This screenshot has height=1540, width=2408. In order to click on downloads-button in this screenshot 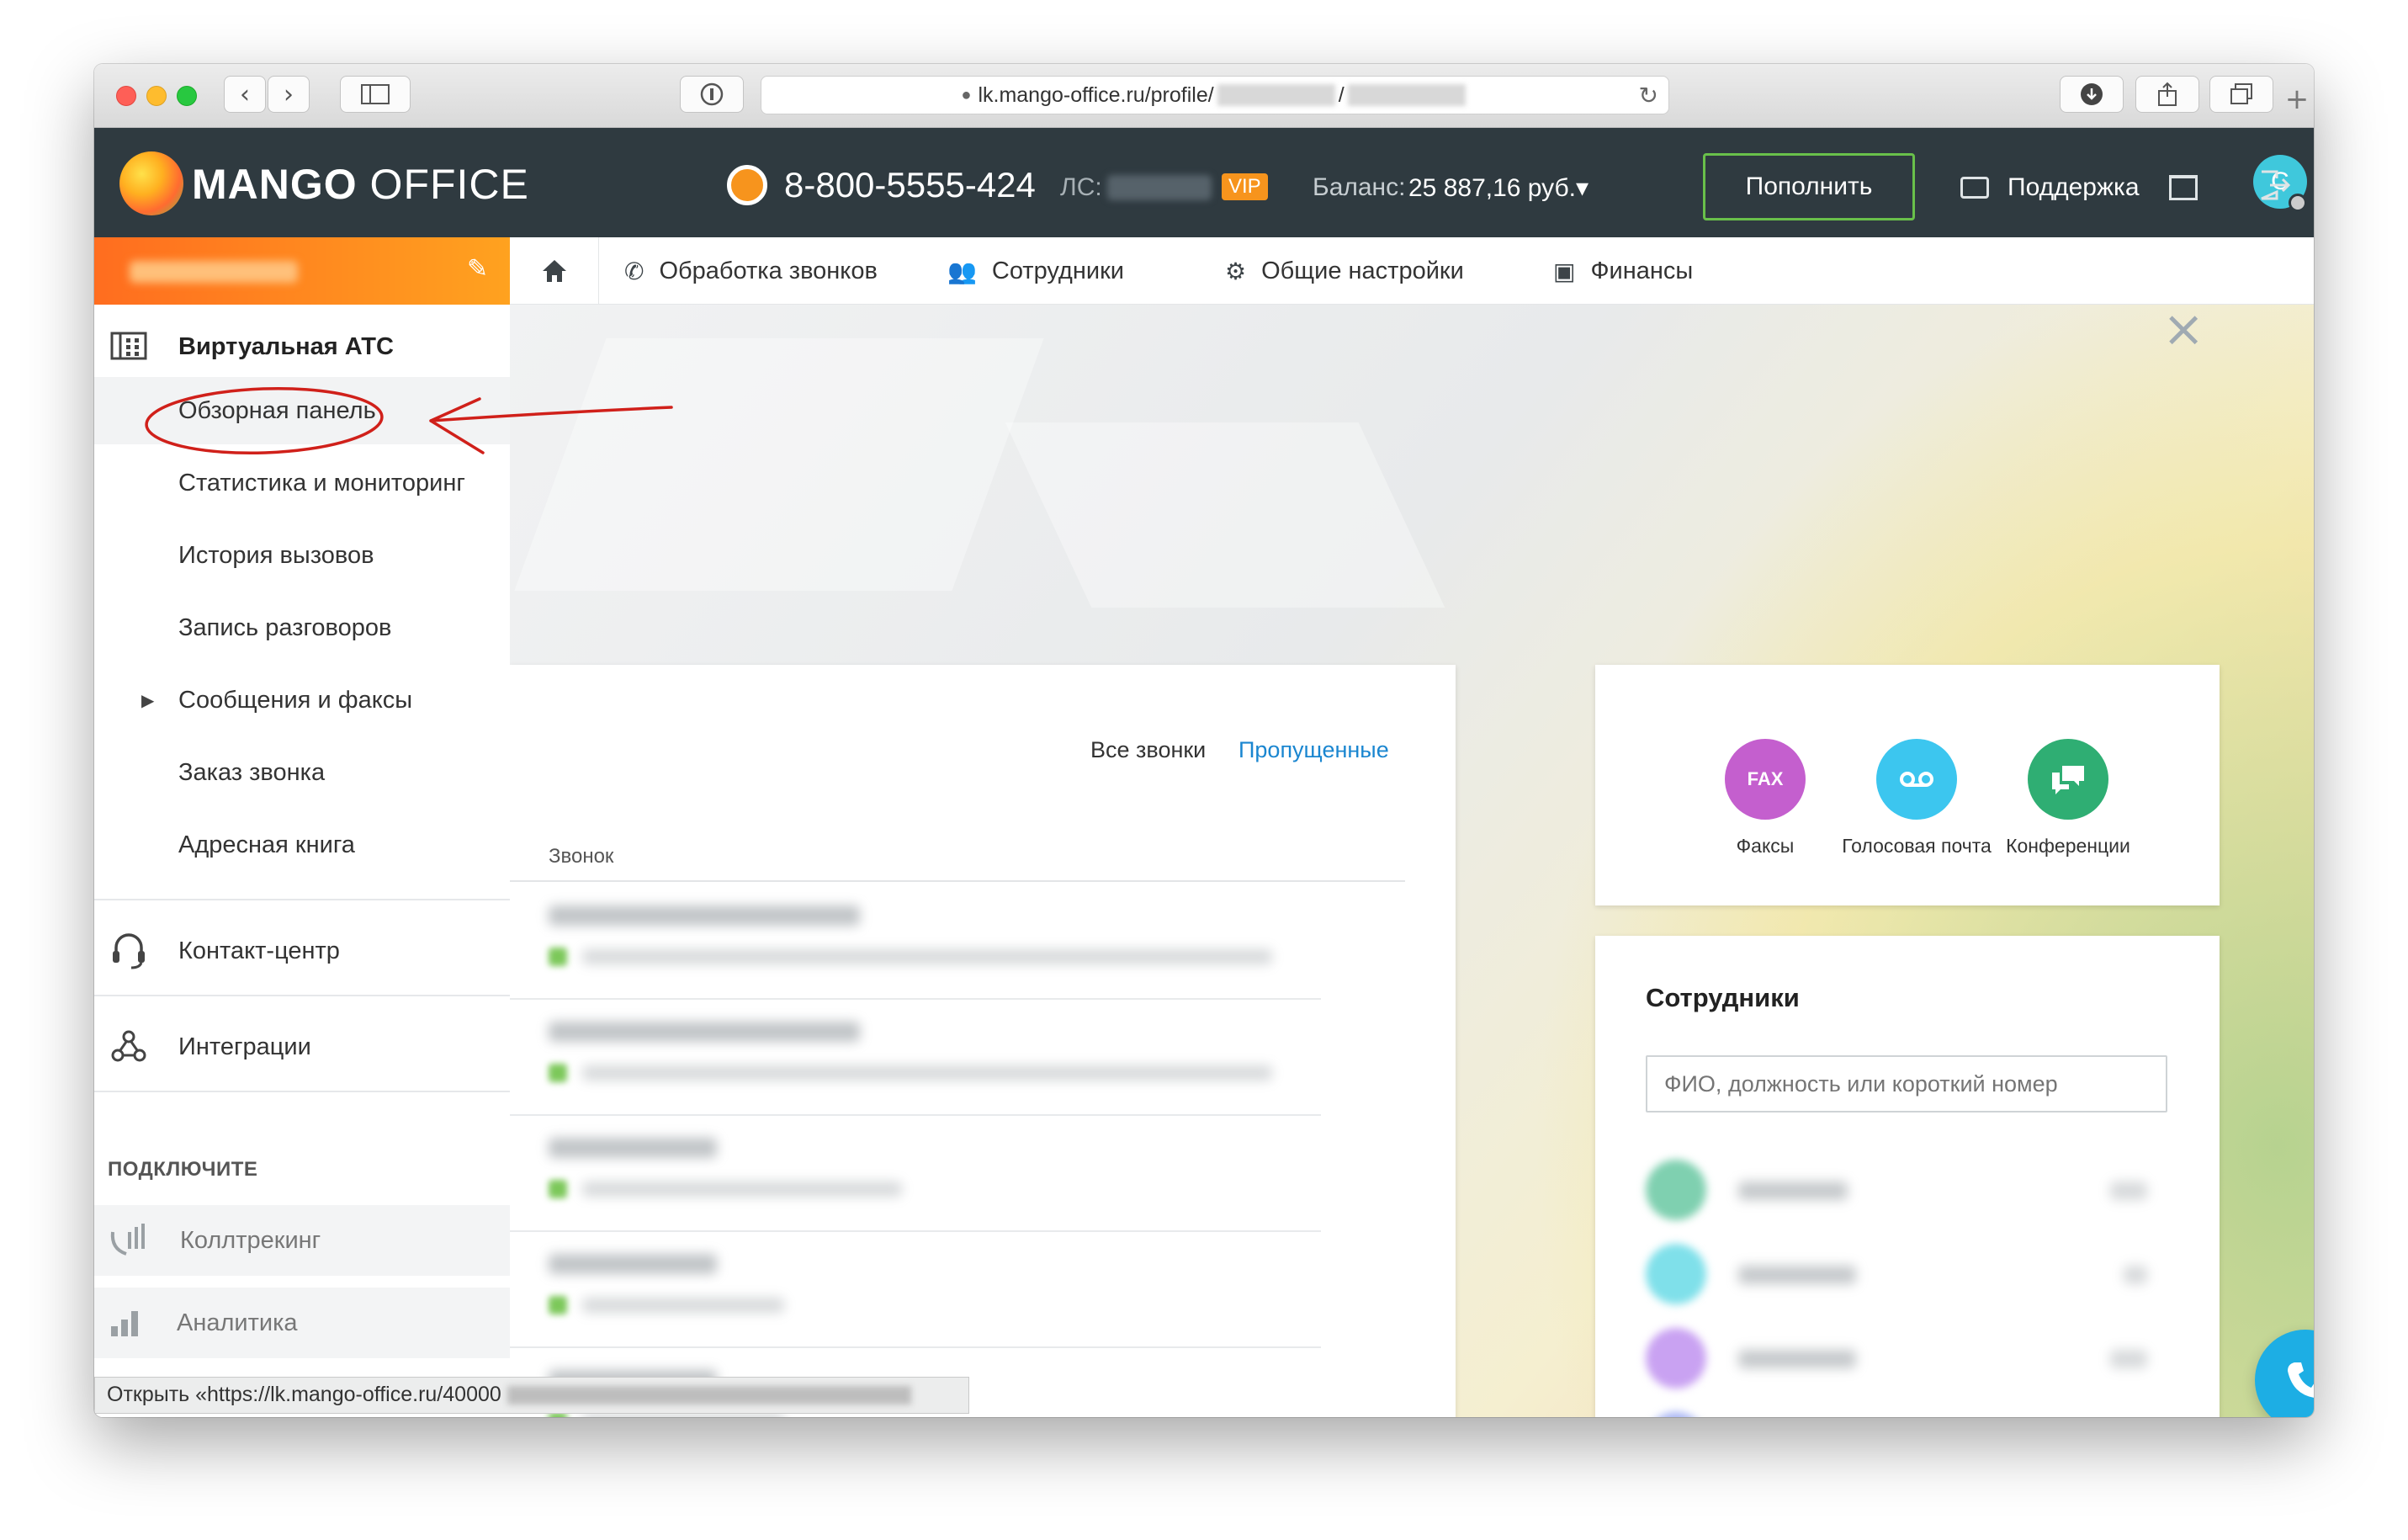, I will do `click(2092, 94)`.